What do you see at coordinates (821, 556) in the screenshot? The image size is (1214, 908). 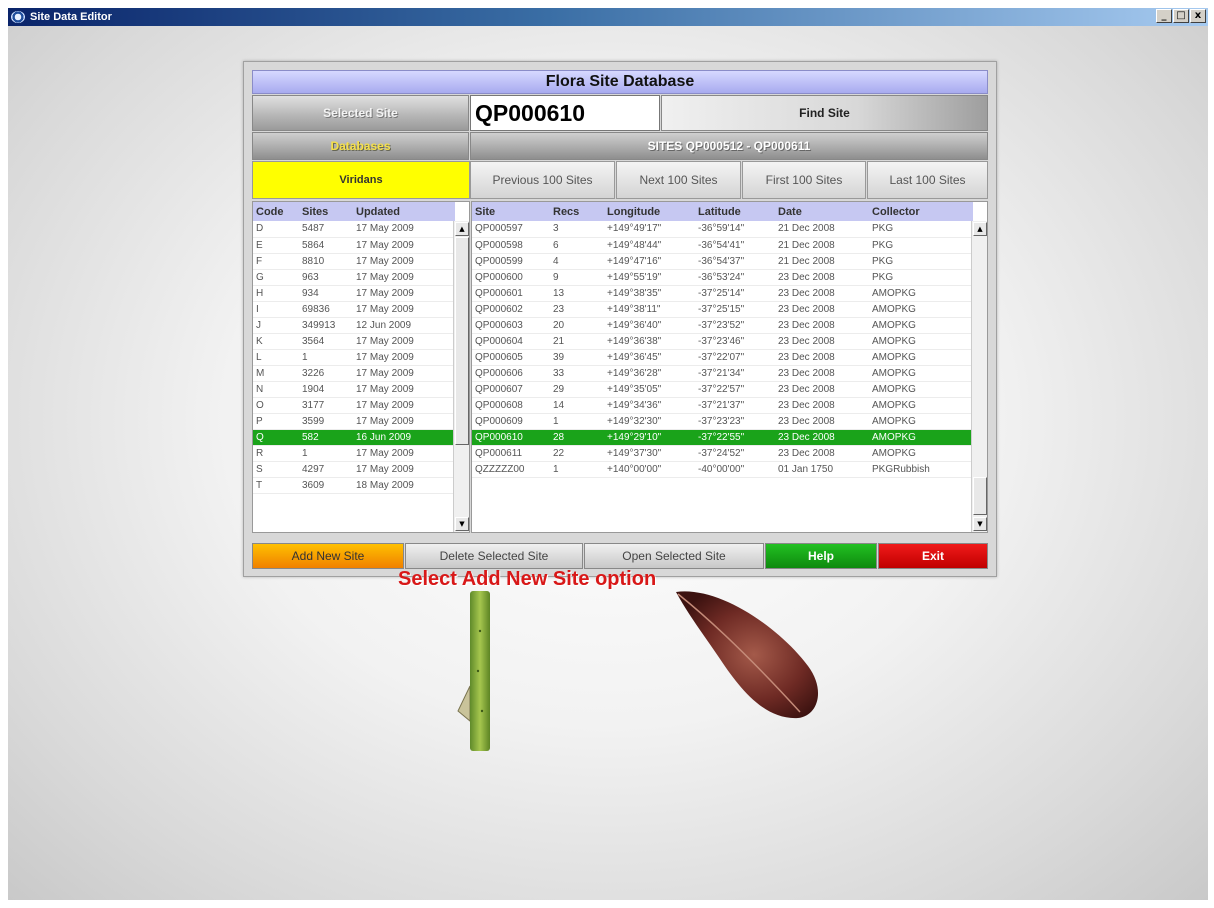 I see `help-button: Help` at bounding box center [821, 556].